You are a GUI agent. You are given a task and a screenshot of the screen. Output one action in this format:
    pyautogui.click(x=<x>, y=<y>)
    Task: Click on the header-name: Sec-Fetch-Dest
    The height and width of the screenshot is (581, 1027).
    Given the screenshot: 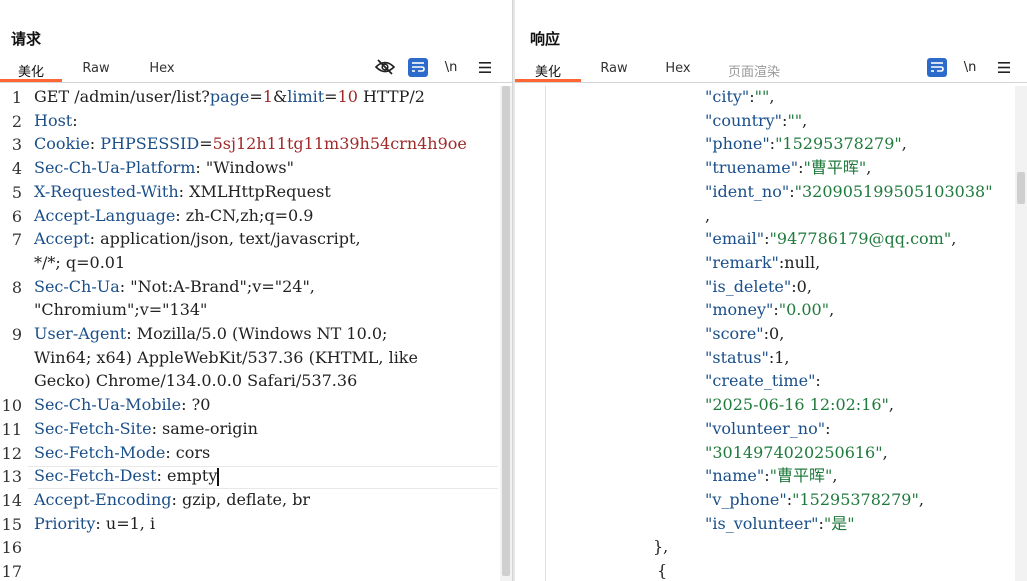 What is the action you would take?
    pyautogui.click(x=95, y=476)
    